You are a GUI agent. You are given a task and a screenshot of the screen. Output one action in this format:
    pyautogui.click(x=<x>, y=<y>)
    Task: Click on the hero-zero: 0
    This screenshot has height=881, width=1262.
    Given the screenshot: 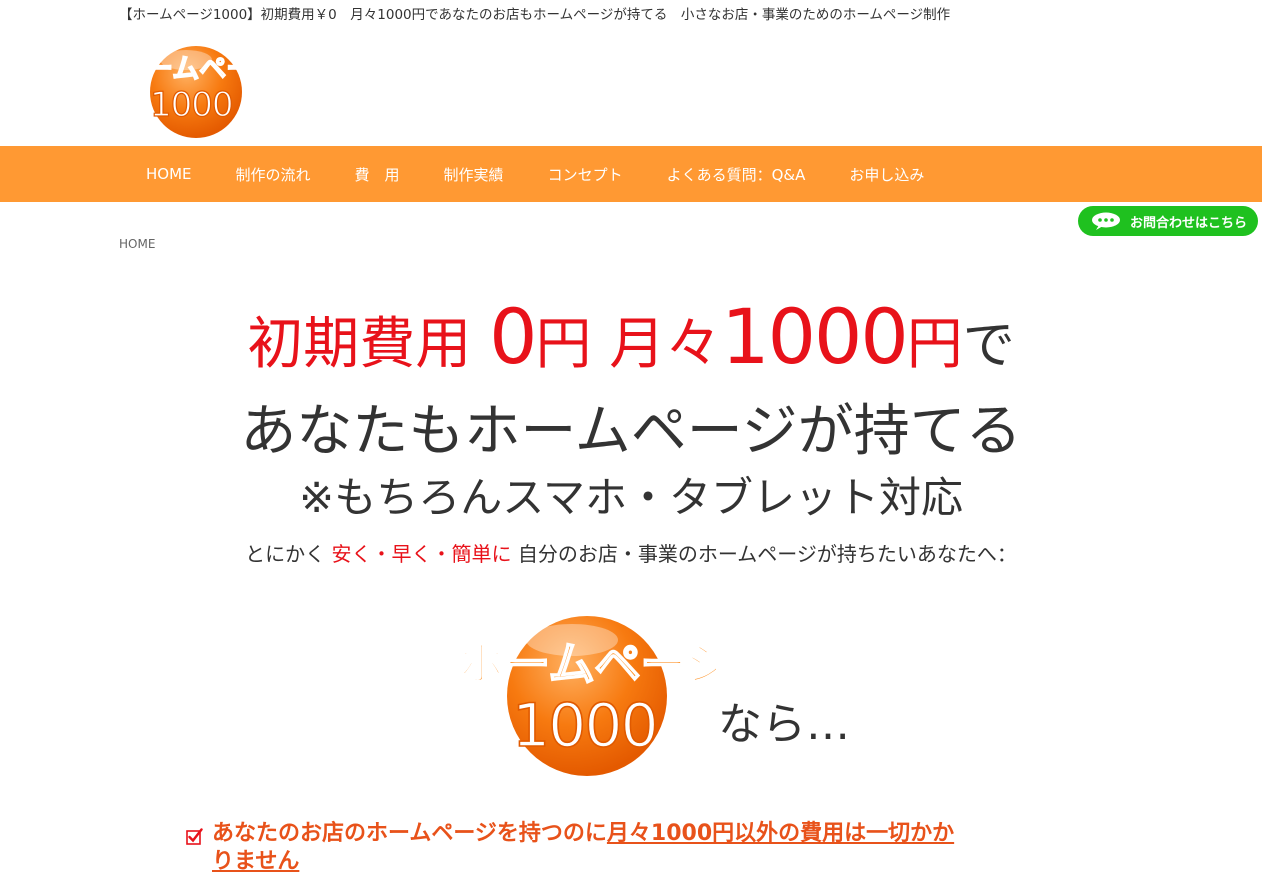 What is the action you would take?
    pyautogui.click(x=513, y=336)
    